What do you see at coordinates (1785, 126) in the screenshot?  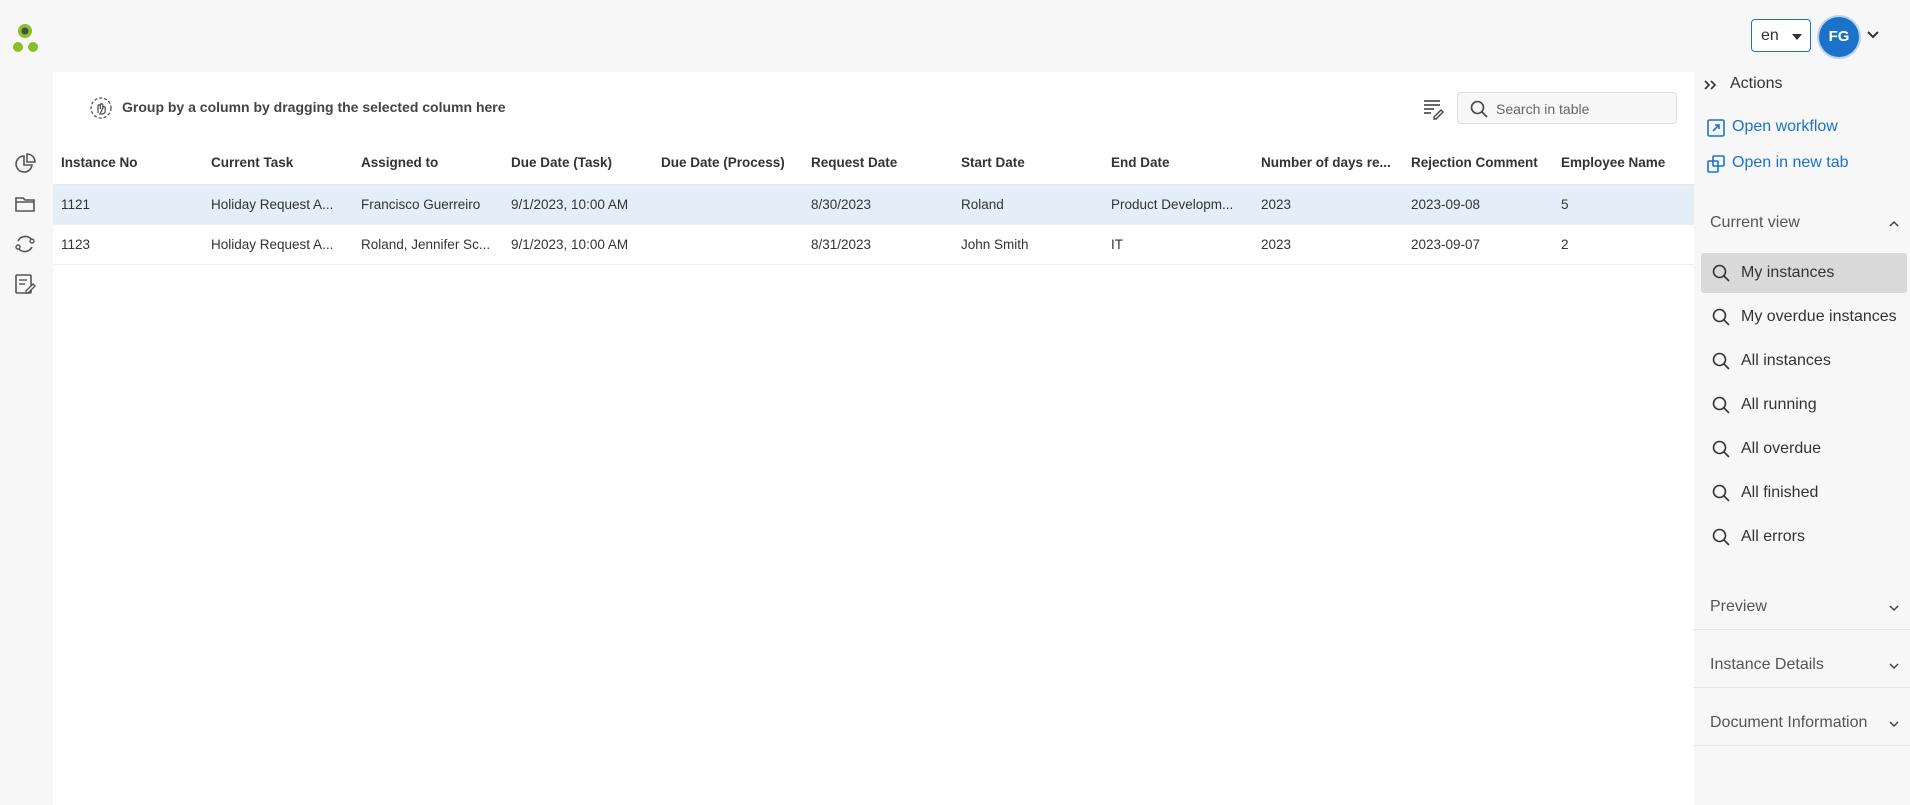 I see `open-workflow-label: Open workflow` at bounding box center [1785, 126].